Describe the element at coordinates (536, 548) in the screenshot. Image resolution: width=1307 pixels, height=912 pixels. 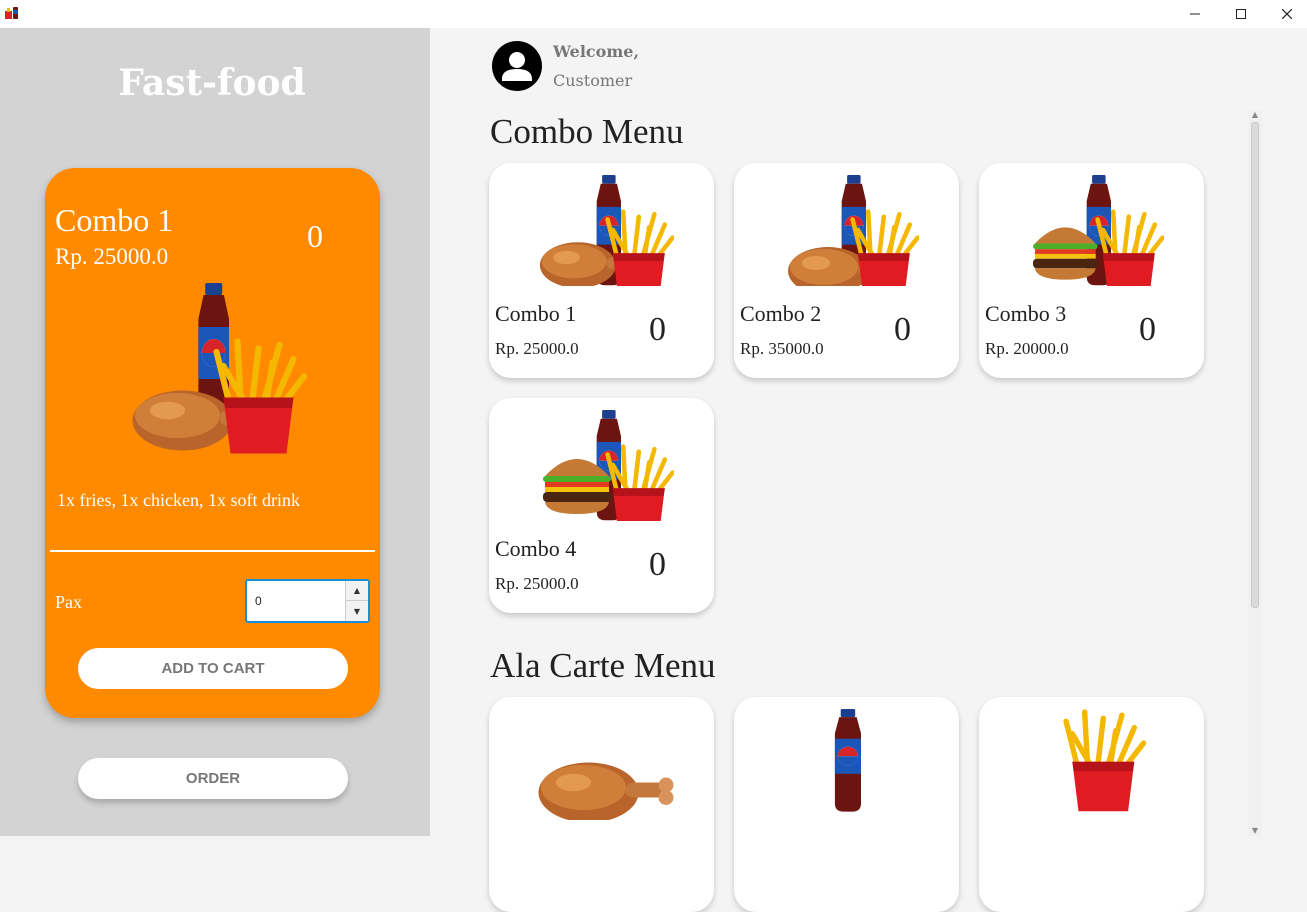
I see `card-name: Combo 4` at that location.